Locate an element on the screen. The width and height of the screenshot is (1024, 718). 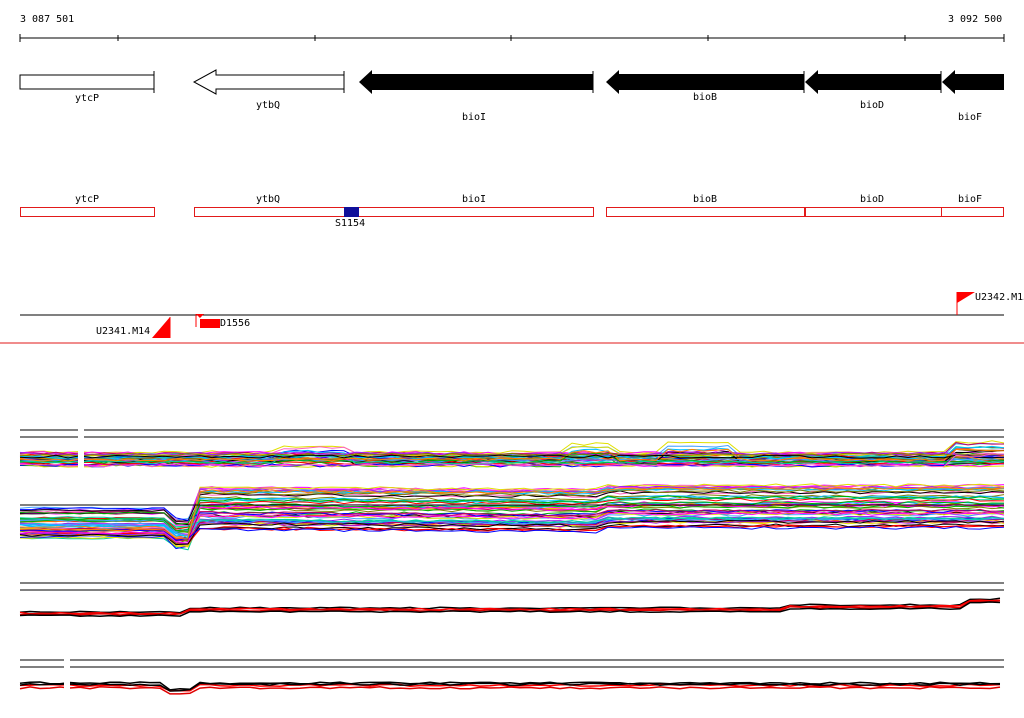
segment-label-ytcP: ytcP is located at coordinates (87, 199).